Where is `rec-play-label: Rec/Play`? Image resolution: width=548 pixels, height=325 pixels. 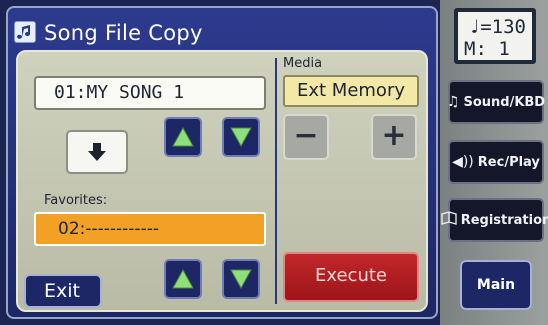 rec-play-label: Rec/Play is located at coordinates (508, 162).